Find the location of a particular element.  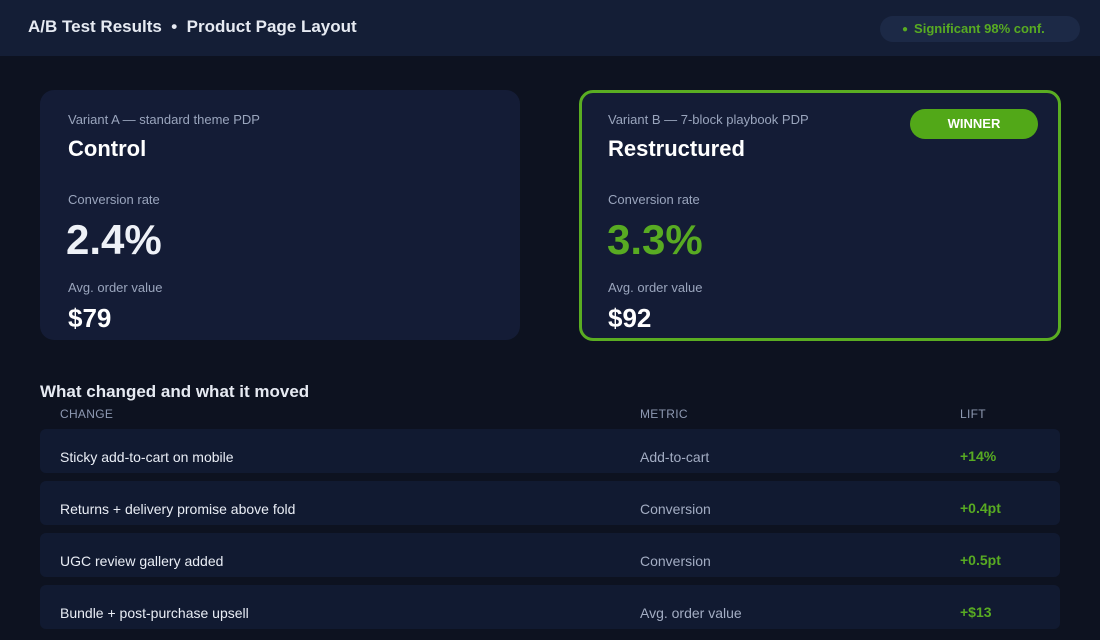

change-cell: Returns + delivery promise above fold is located at coordinates (178, 509).